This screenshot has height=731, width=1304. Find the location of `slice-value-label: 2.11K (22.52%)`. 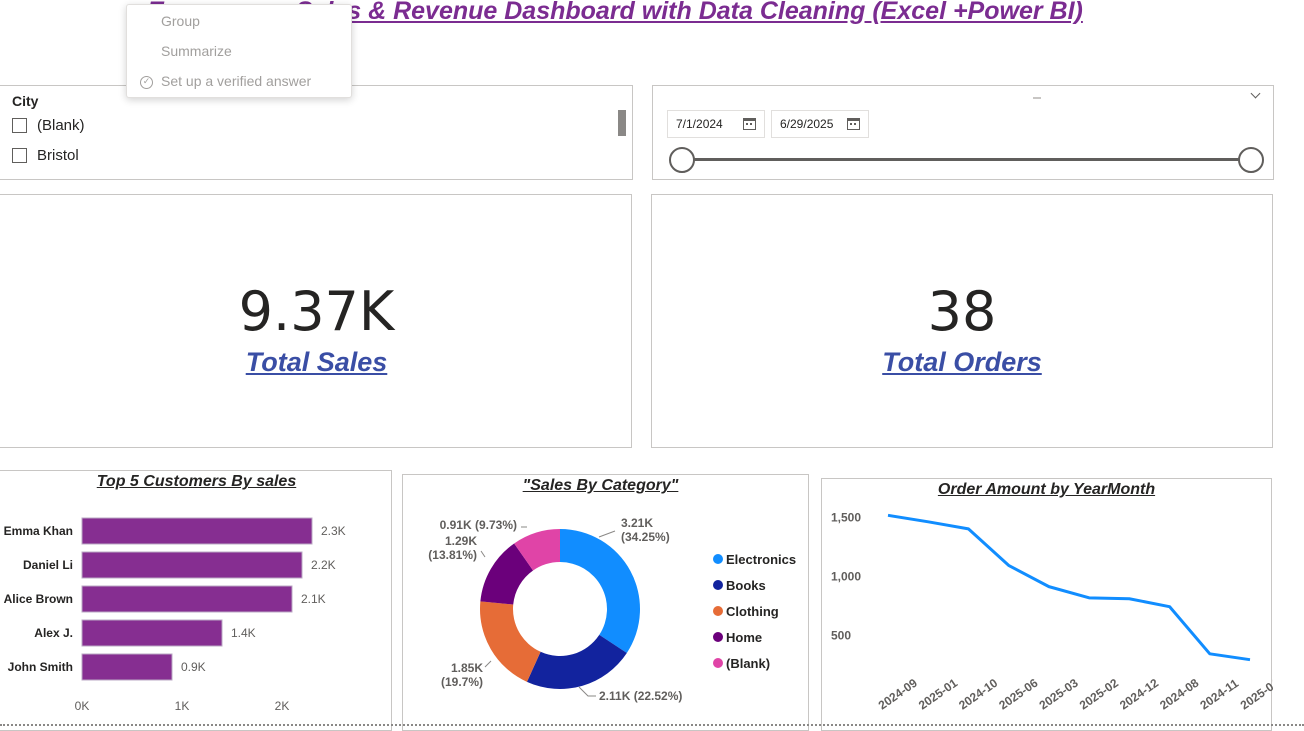

slice-value-label: 2.11K (22.52%) is located at coordinates (640, 696).